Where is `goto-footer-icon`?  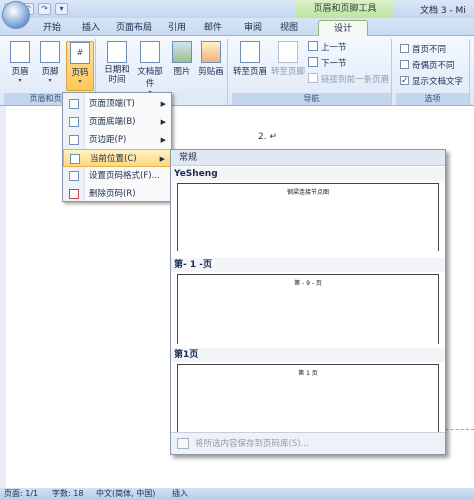 goto-footer-icon is located at coordinates (288, 52).